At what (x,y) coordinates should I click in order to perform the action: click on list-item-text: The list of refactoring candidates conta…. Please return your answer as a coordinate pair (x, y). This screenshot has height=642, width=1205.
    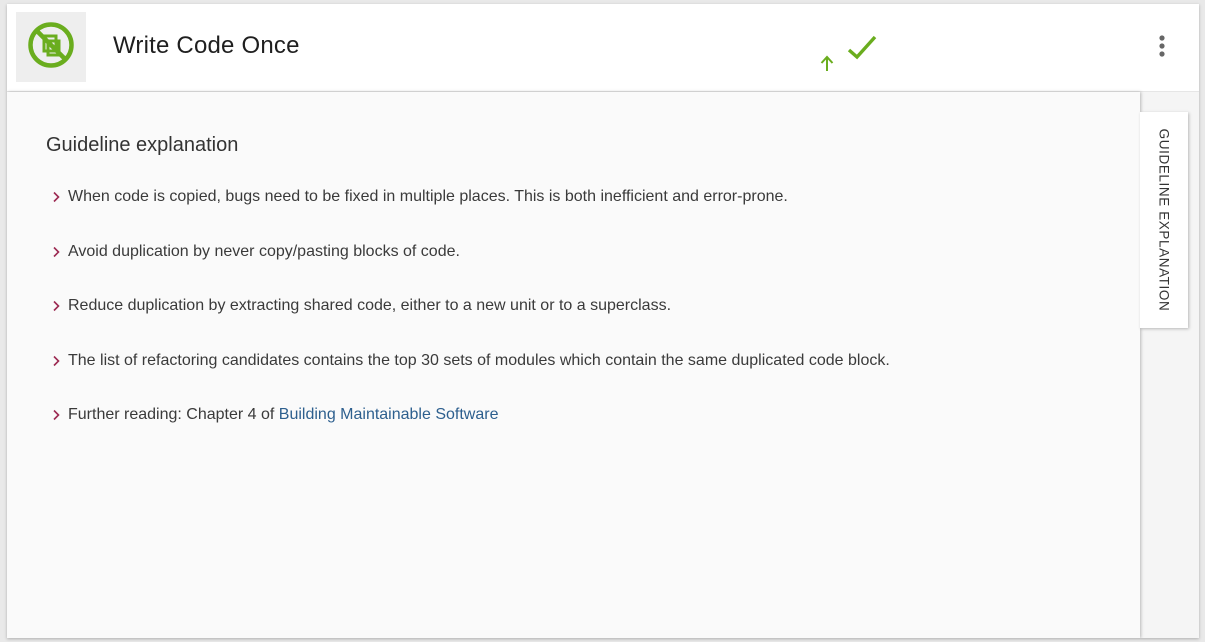
    Looking at the image, I should click on (479, 360).